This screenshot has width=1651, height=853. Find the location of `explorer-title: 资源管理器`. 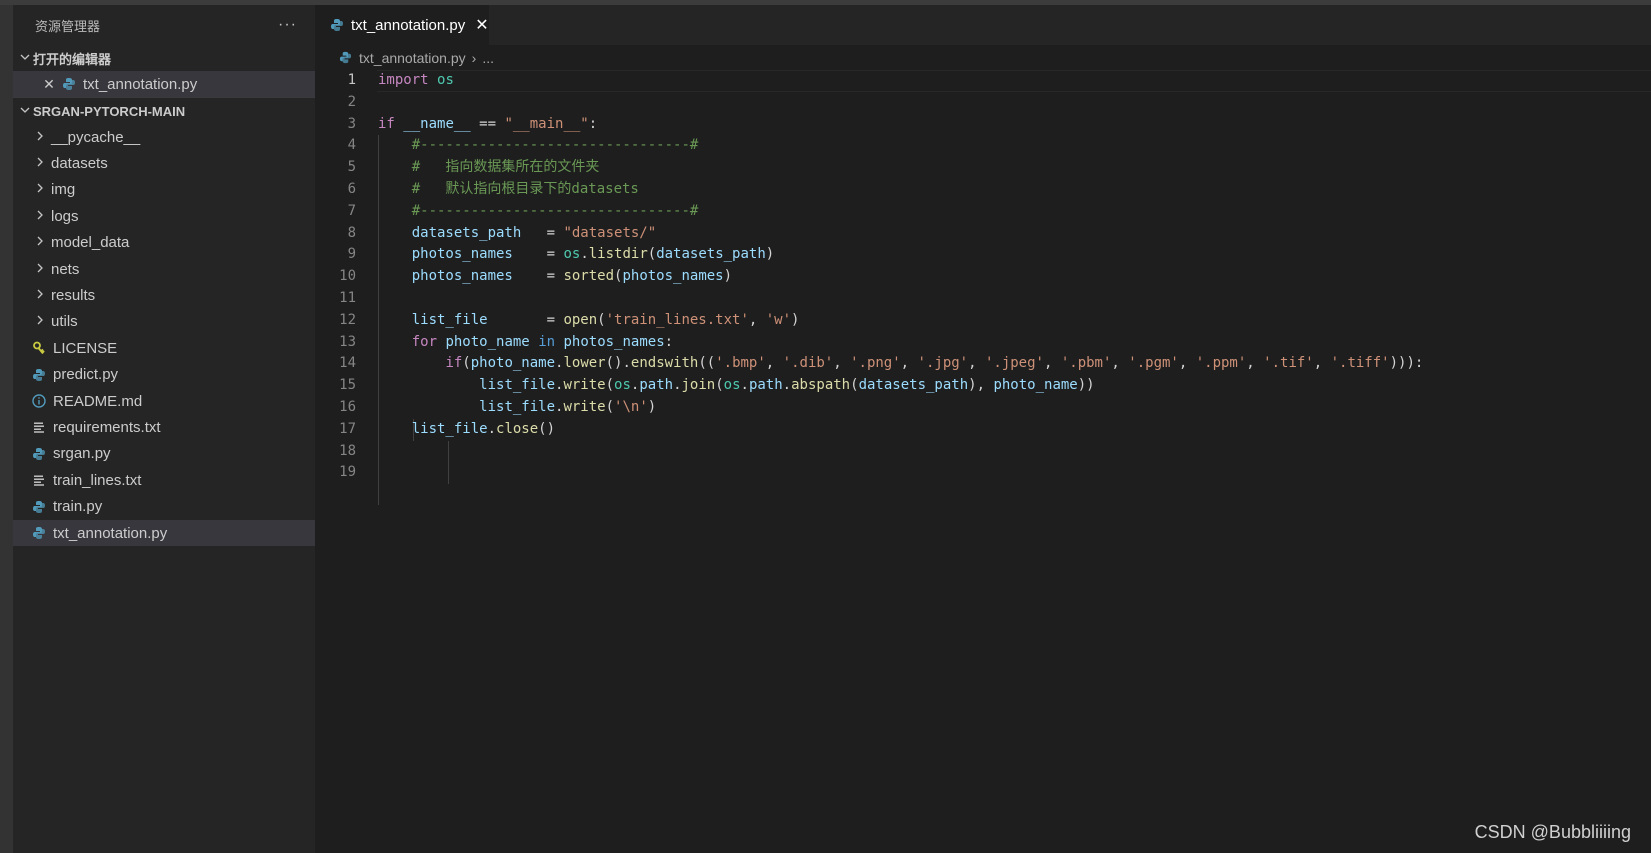

explorer-title: 资源管理器 is located at coordinates (68, 26).